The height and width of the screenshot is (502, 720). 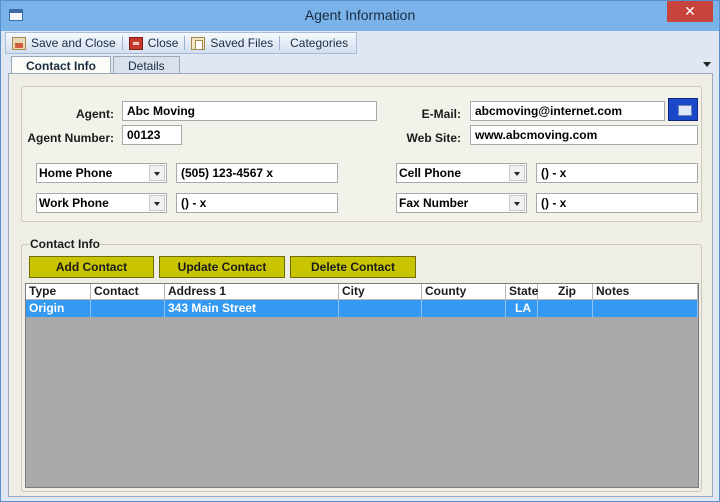 I want to click on website-field: www.abcmoving.com, so click(x=584, y=135).